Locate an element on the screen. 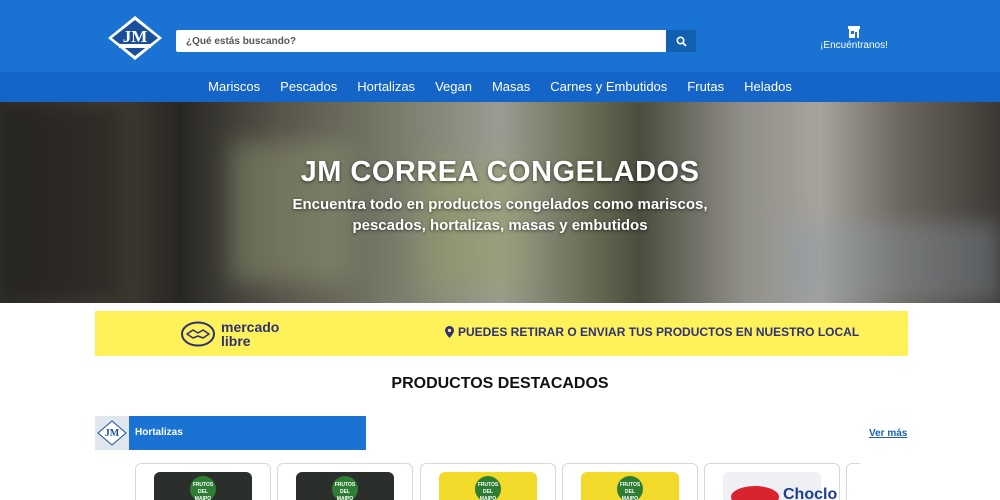 The image size is (1000, 500). see-more-link: Ver más is located at coordinates (888, 433).